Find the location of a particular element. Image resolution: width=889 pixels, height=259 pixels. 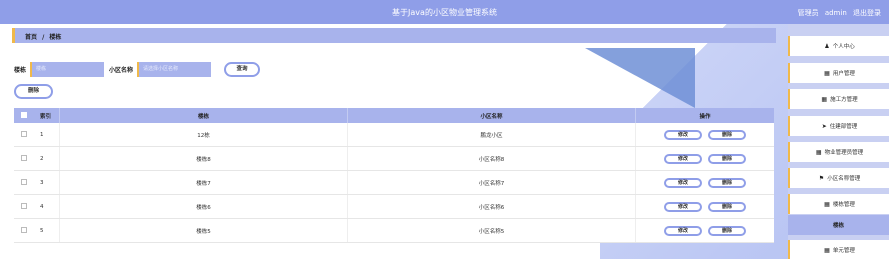

sidebar-item-property-admin: ▦ 物业管理员管理 is located at coordinates (838, 152).